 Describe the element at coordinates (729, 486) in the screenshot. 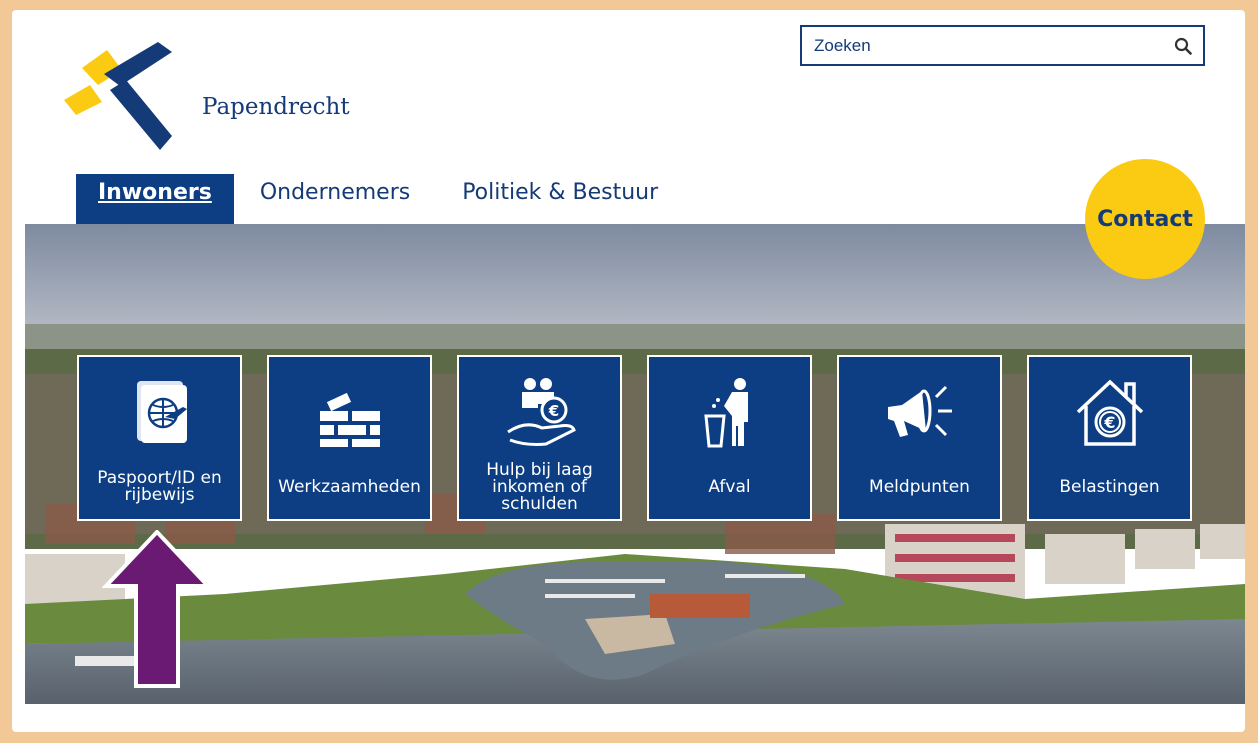

I see `tile-label: Afval` at that location.